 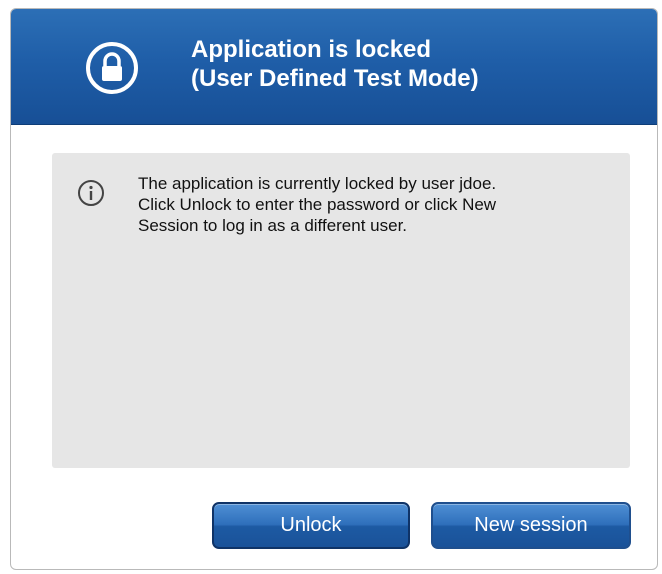 What do you see at coordinates (311, 49) in the screenshot?
I see `dialog-title-line1: Application is locked` at bounding box center [311, 49].